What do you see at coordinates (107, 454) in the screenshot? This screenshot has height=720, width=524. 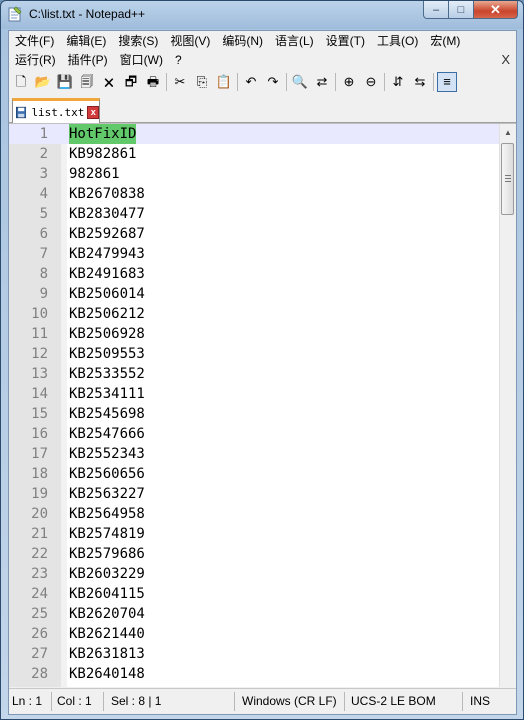 I see `line-text: KB2552343` at bounding box center [107, 454].